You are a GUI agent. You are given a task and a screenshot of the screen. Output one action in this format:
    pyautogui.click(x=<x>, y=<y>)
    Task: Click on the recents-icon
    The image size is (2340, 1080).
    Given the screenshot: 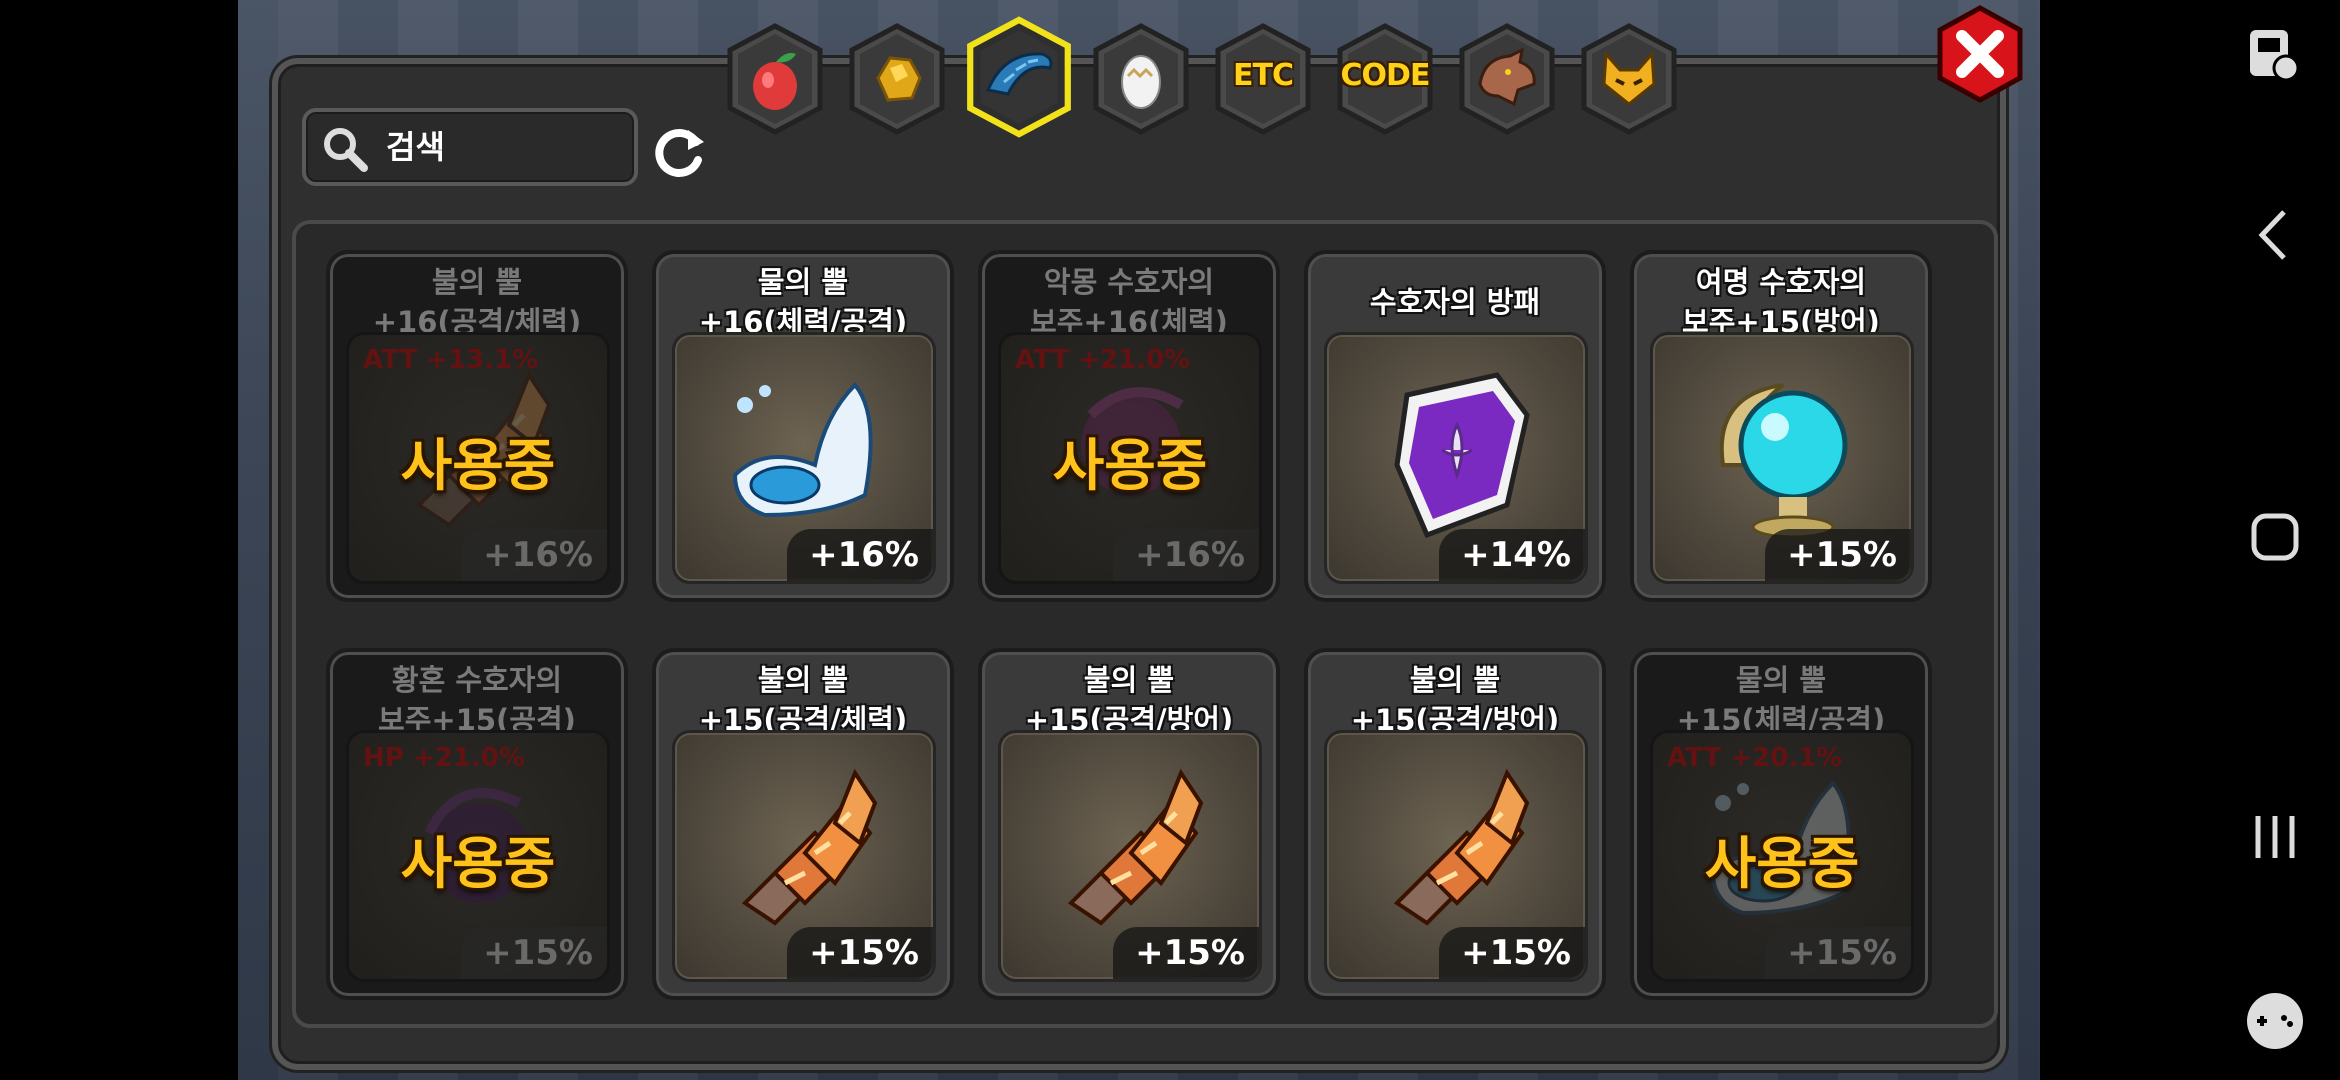 What is the action you would take?
    pyautogui.click(x=2275, y=837)
    